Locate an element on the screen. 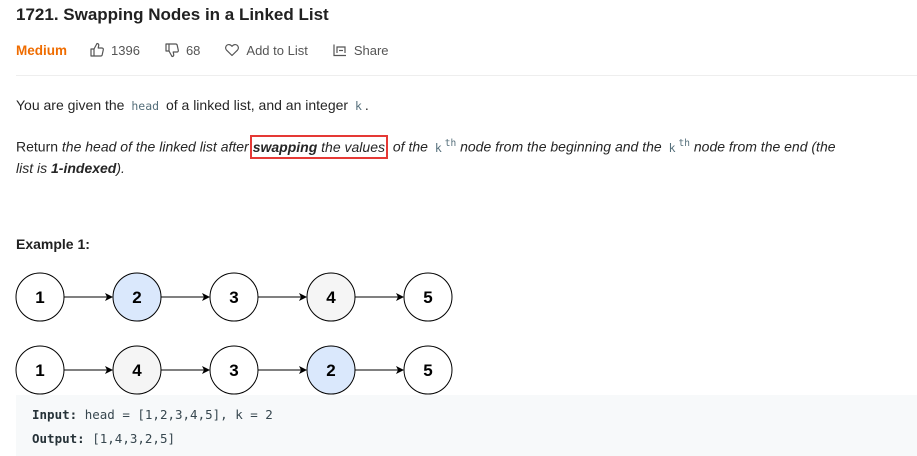  dislike-button: 68 is located at coordinates (182, 50).